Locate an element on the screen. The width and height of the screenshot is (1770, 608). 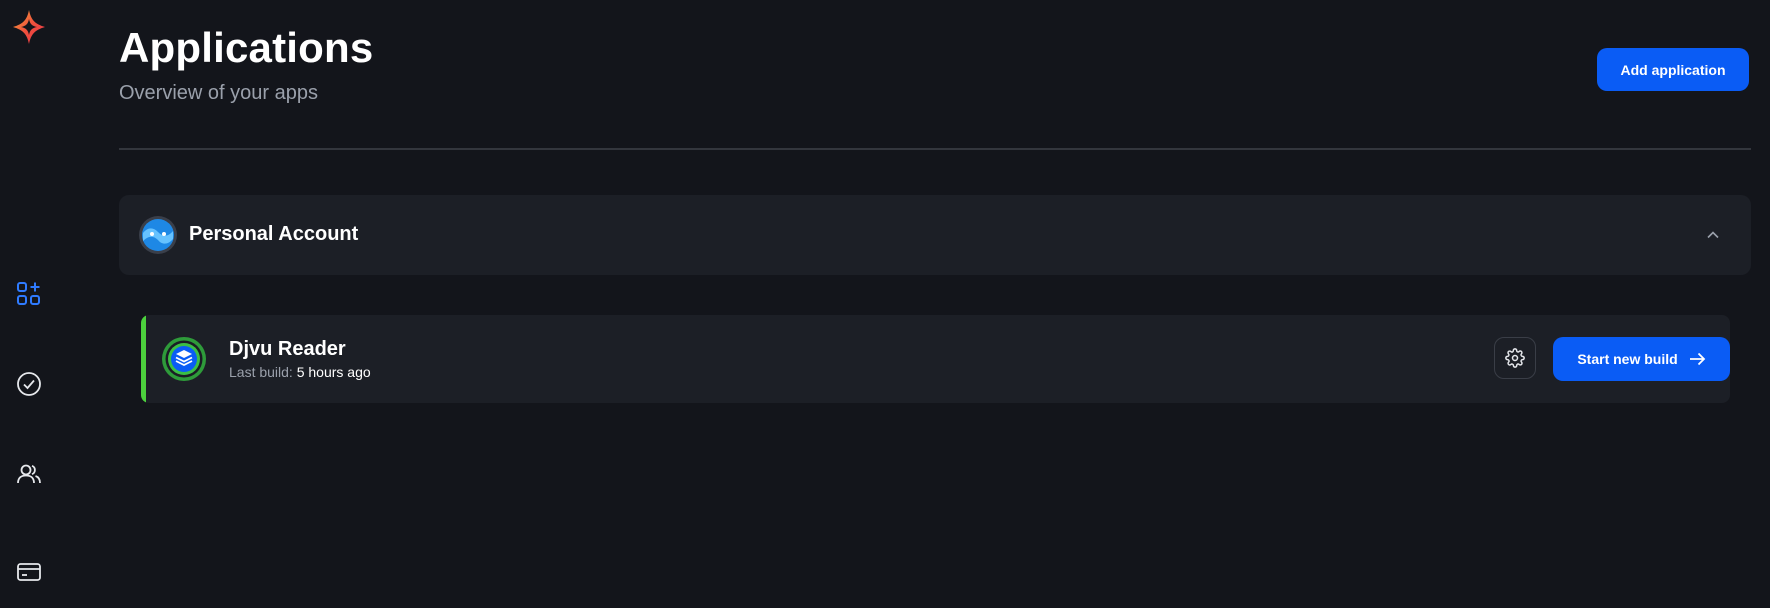
account-avatar-icon is located at coordinates (158, 235).